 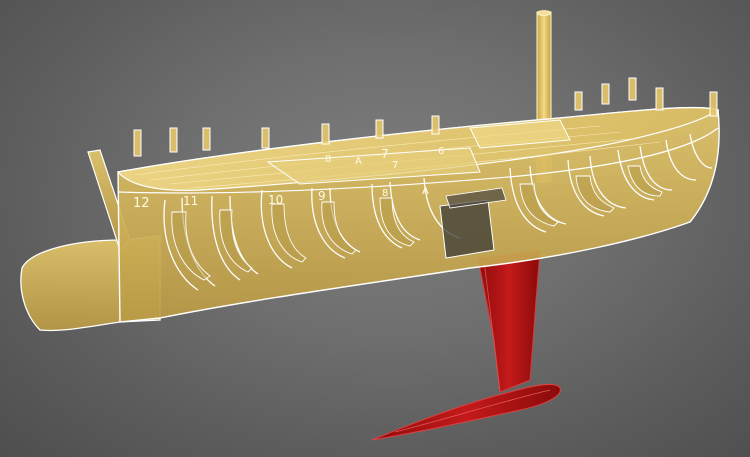 I want to click on keel-fin, so click(x=509, y=321).